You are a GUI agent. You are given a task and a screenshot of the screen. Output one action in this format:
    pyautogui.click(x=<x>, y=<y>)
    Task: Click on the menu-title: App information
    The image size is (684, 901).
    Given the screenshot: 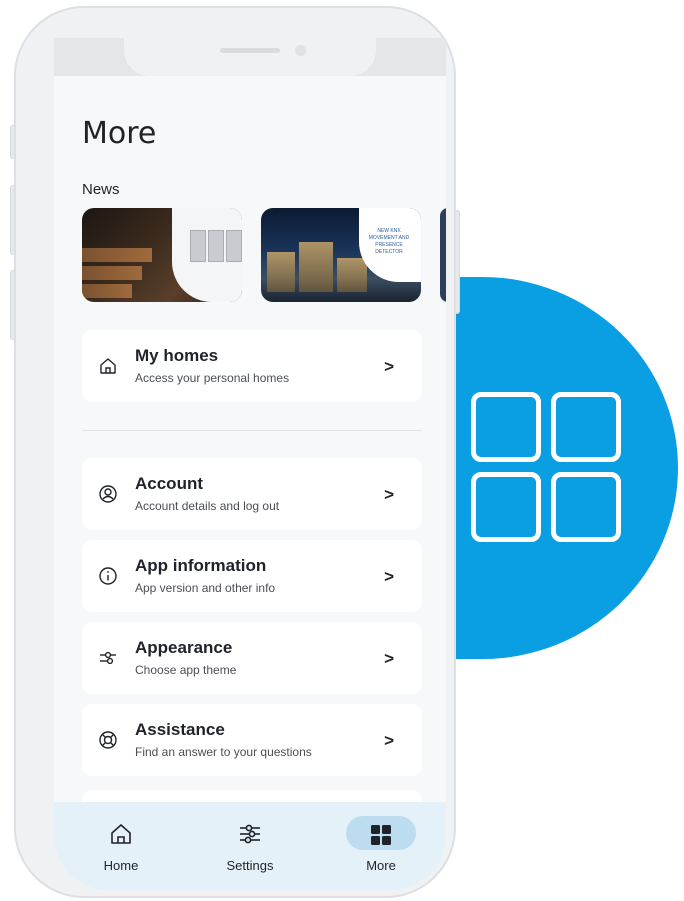 What is the action you would take?
    pyautogui.click(x=201, y=565)
    